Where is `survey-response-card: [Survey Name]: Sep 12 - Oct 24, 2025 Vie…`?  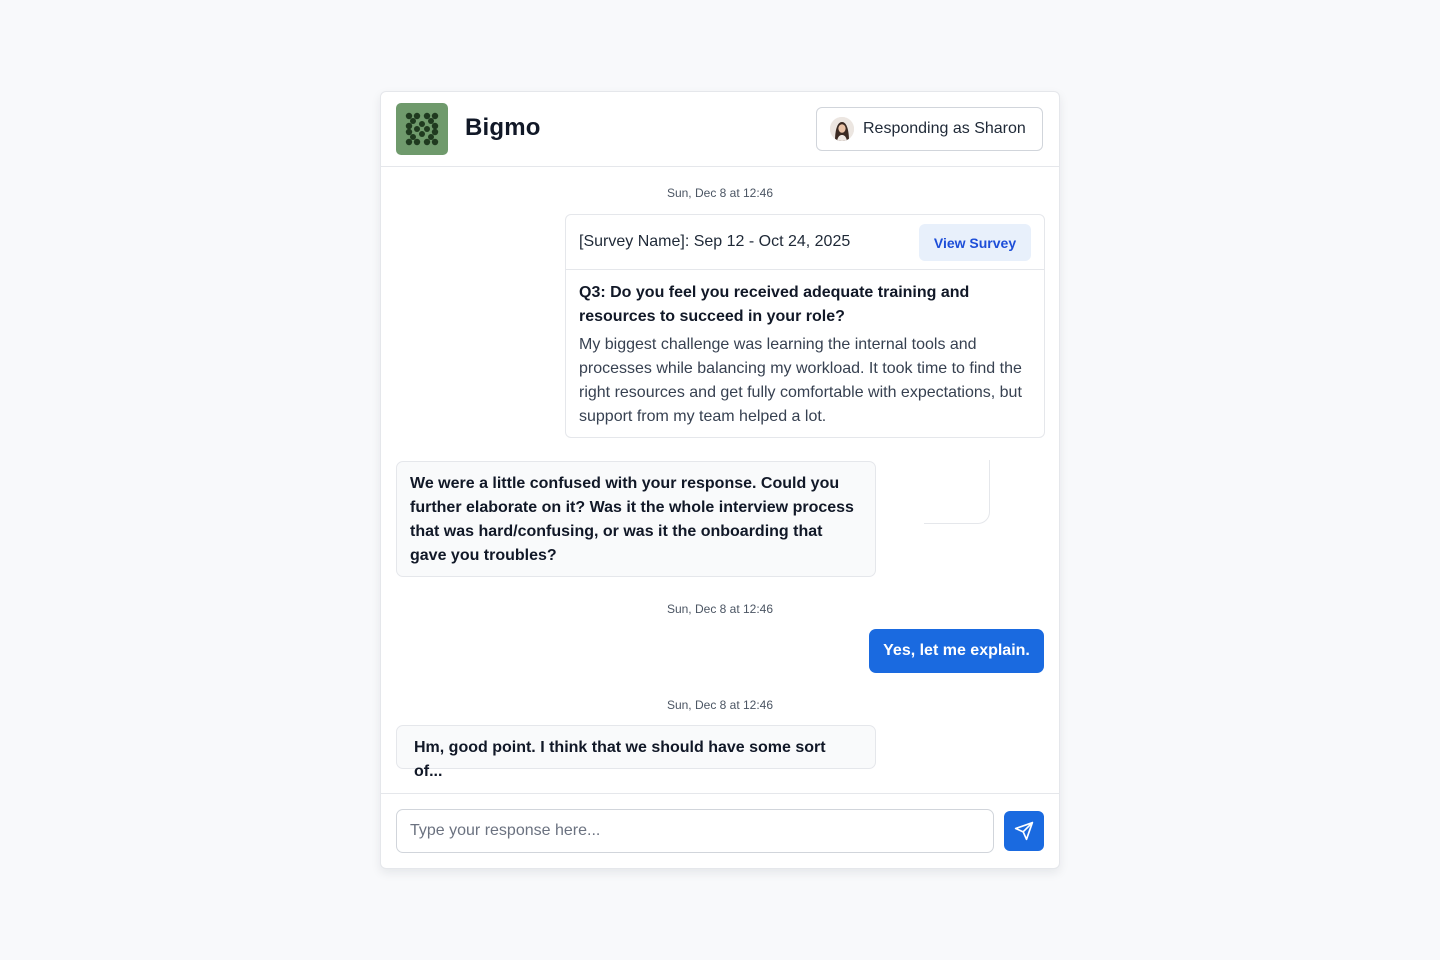
survey-response-card: [Survey Name]: Sep 12 - Oct 24, 2025 Vie… is located at coordinates (805, 326).